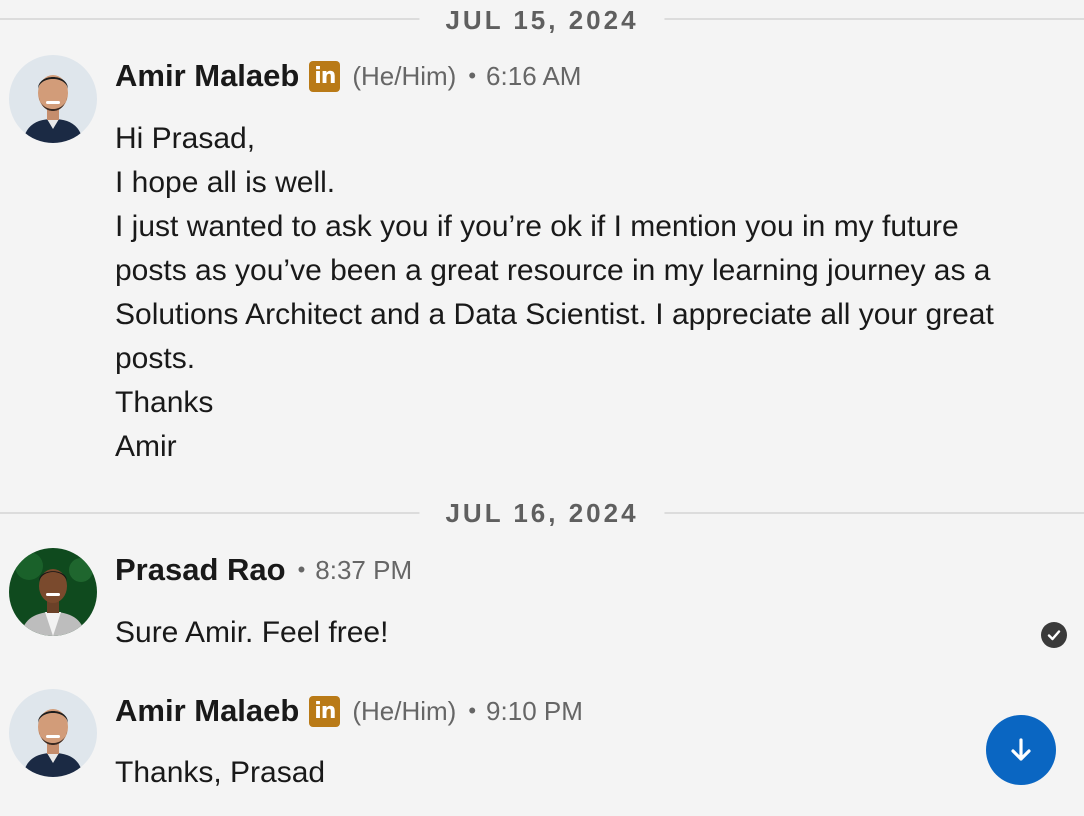  I want to click on sender-name: Prasad Rao, so click(200, 570).